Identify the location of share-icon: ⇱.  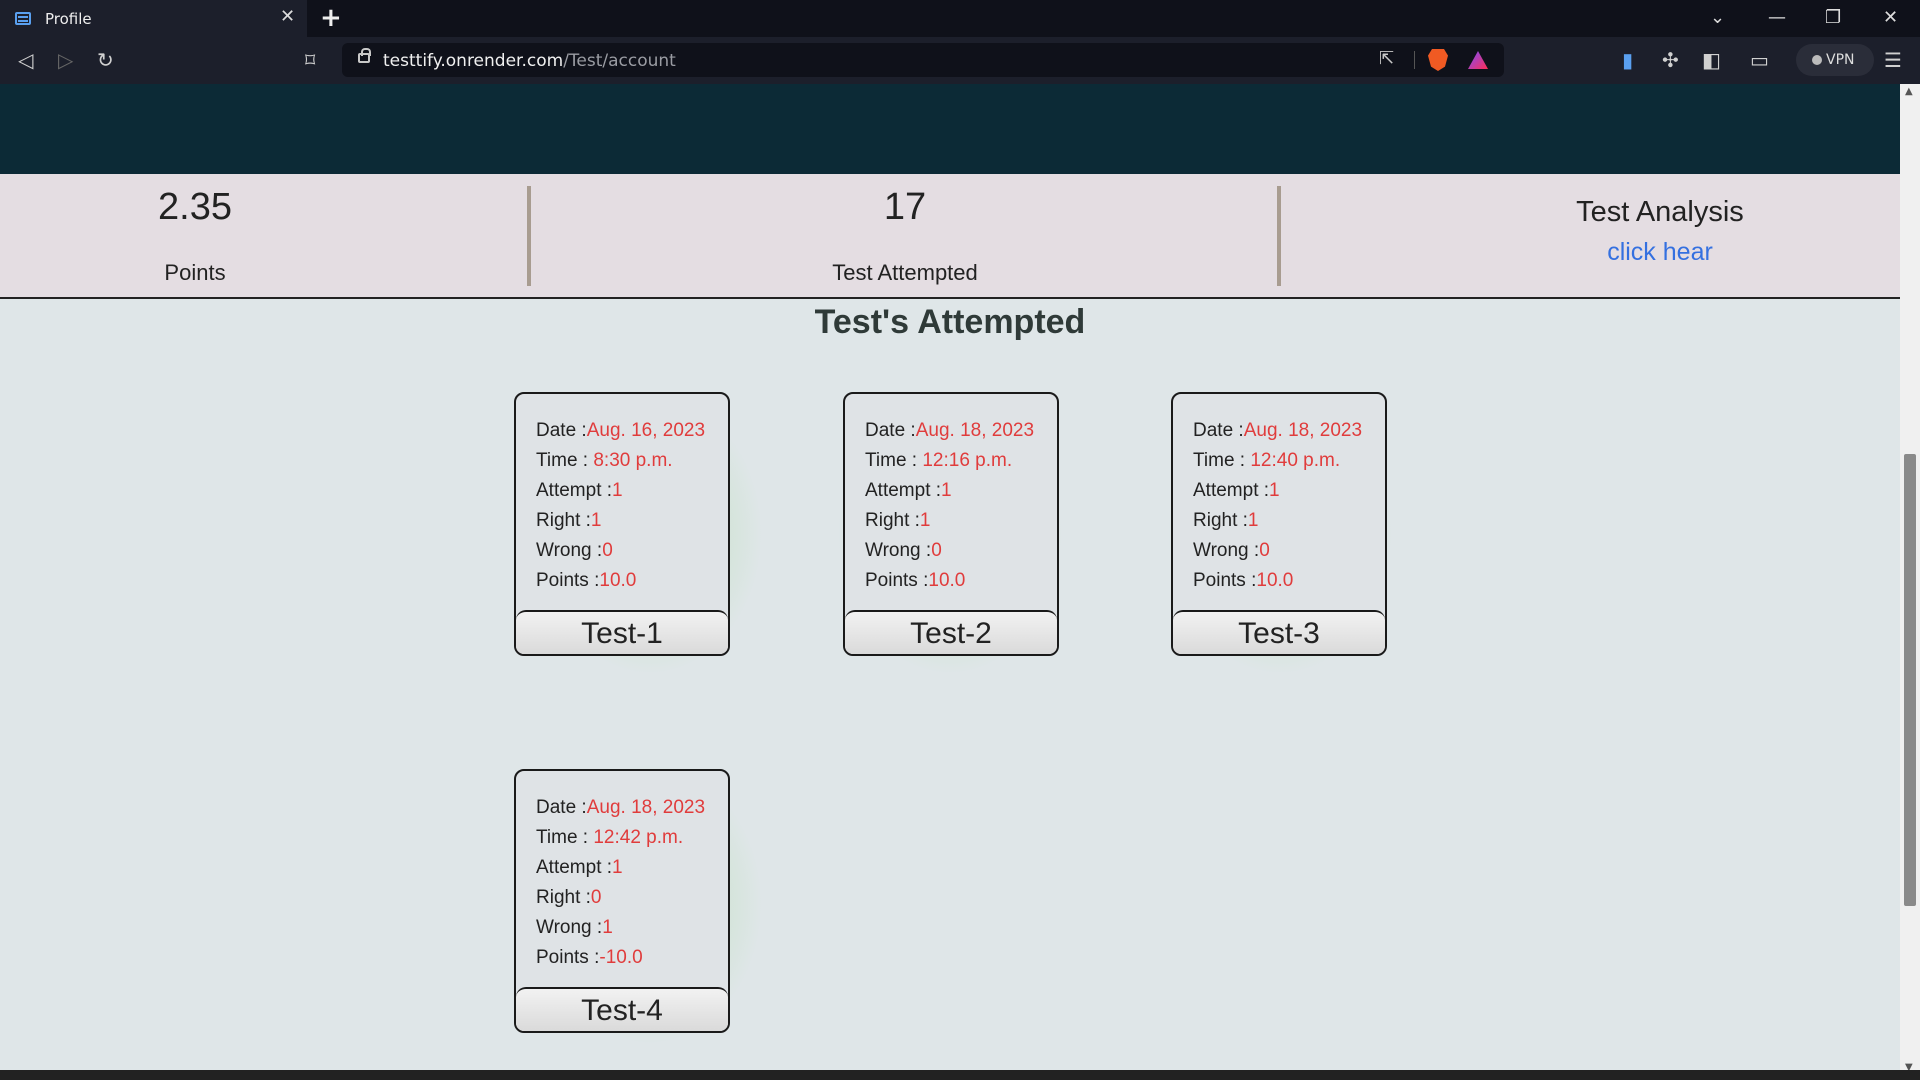
(1386, 58).